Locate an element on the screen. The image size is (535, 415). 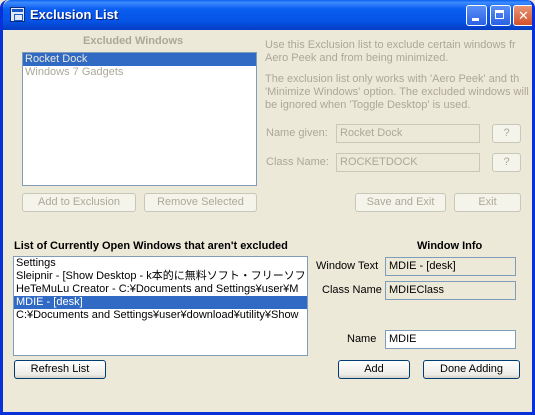
class-name-field: ROCKETDOCK is located at coordinates (408, 162).